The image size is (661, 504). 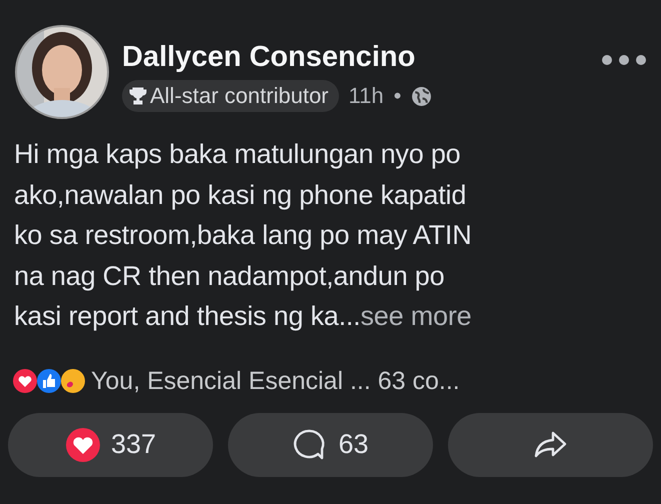 I want to click on contributor-badge: All-star contributor, so click(x=230, y=96).